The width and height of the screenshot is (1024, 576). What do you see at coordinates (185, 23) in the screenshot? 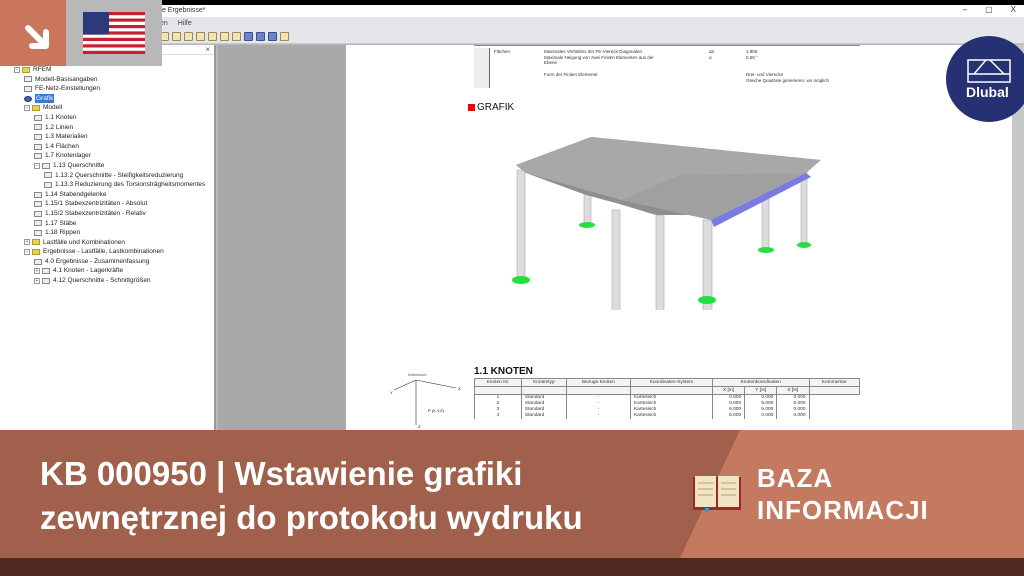
I see `menu-help: Hilfe` at bounding box center [185, 23].